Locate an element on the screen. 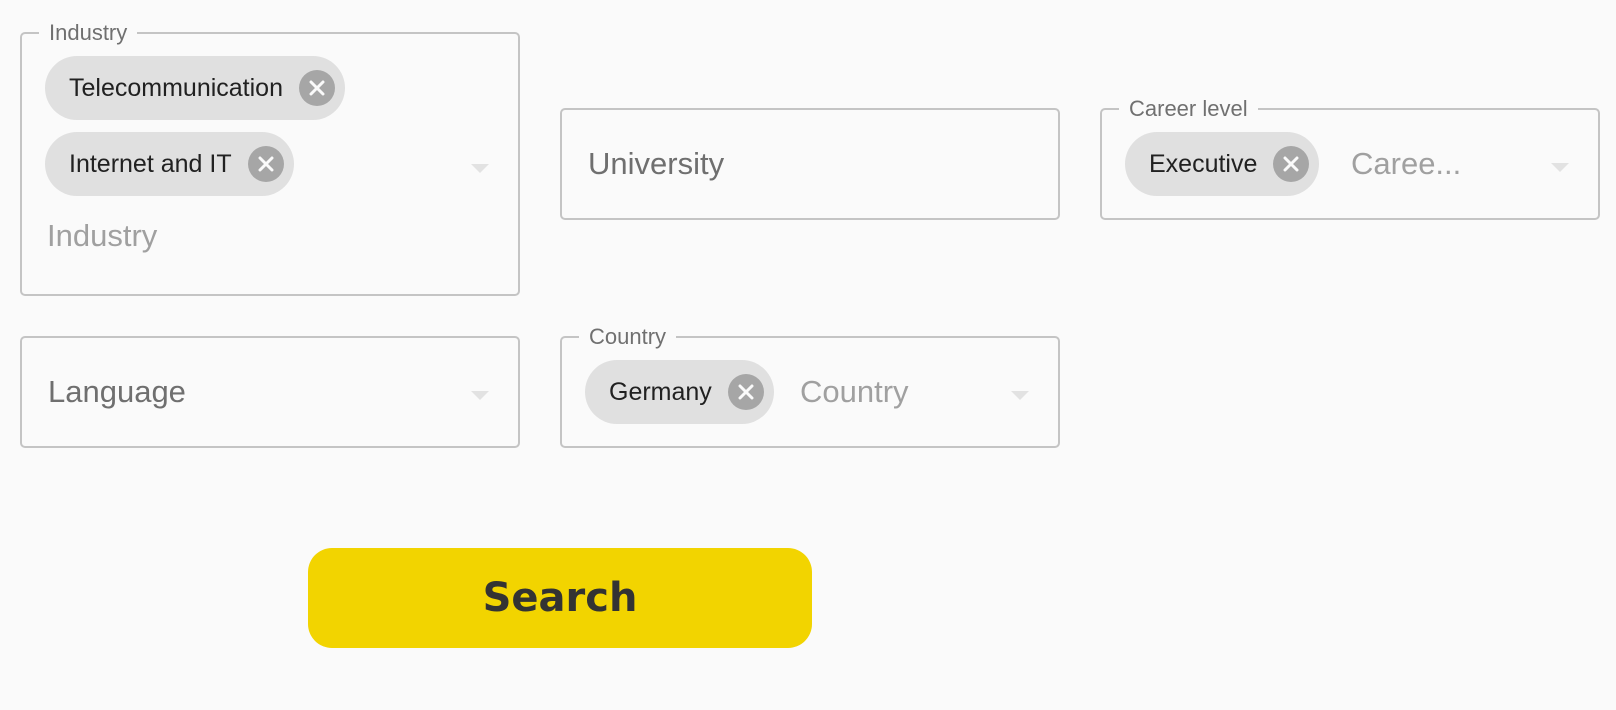 The image size is (1616, 710). language-field: Language is located at coordinates (270, 392).